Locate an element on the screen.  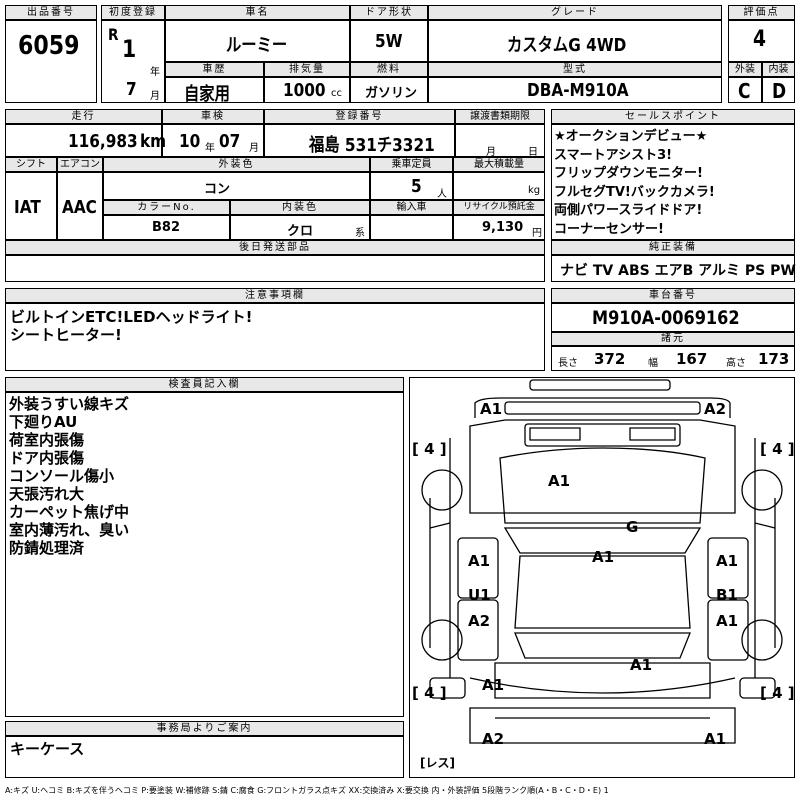
mark-front-left: A1 is located at coordinates (491, 409).